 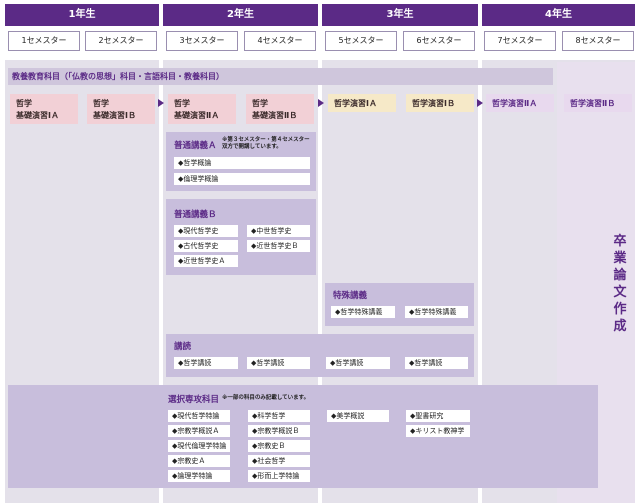 I want to click on semester-2: 2セメスター, so click(x=121, y=41).